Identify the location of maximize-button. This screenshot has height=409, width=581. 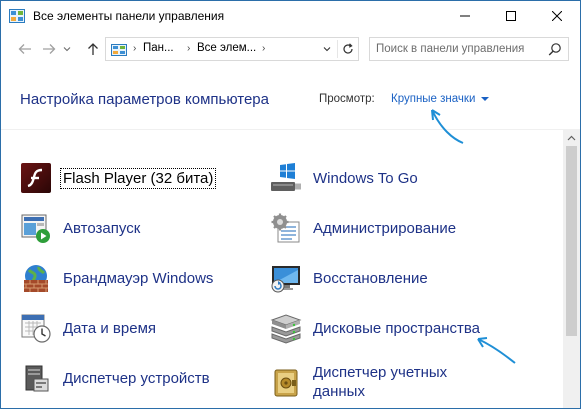
(511, 16).